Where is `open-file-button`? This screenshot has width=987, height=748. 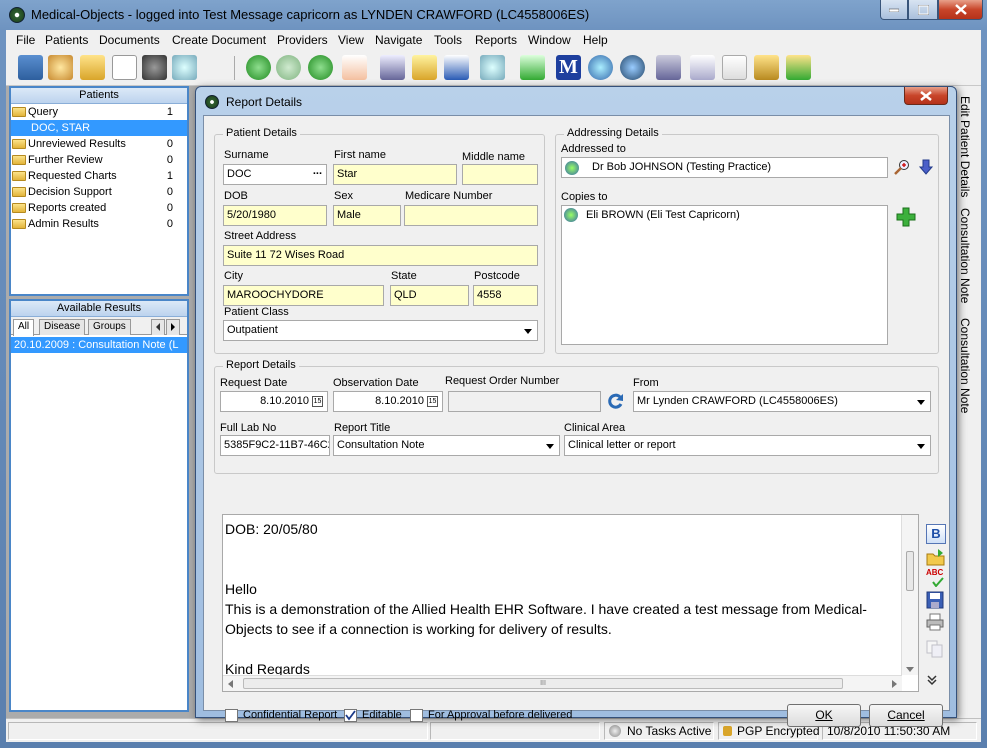
open-file-button is located at coordinates (936, 558).